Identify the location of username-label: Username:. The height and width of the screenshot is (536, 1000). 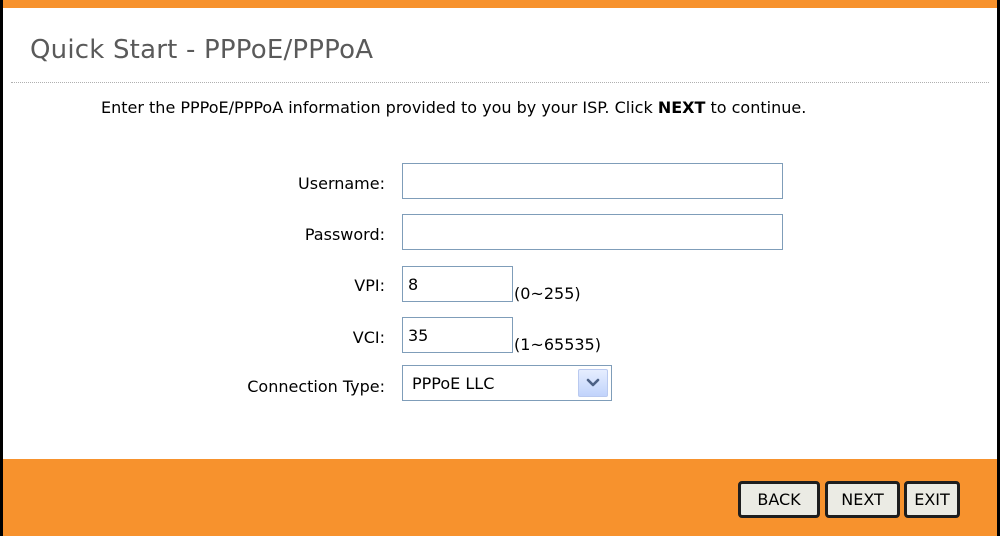
(341, 183).